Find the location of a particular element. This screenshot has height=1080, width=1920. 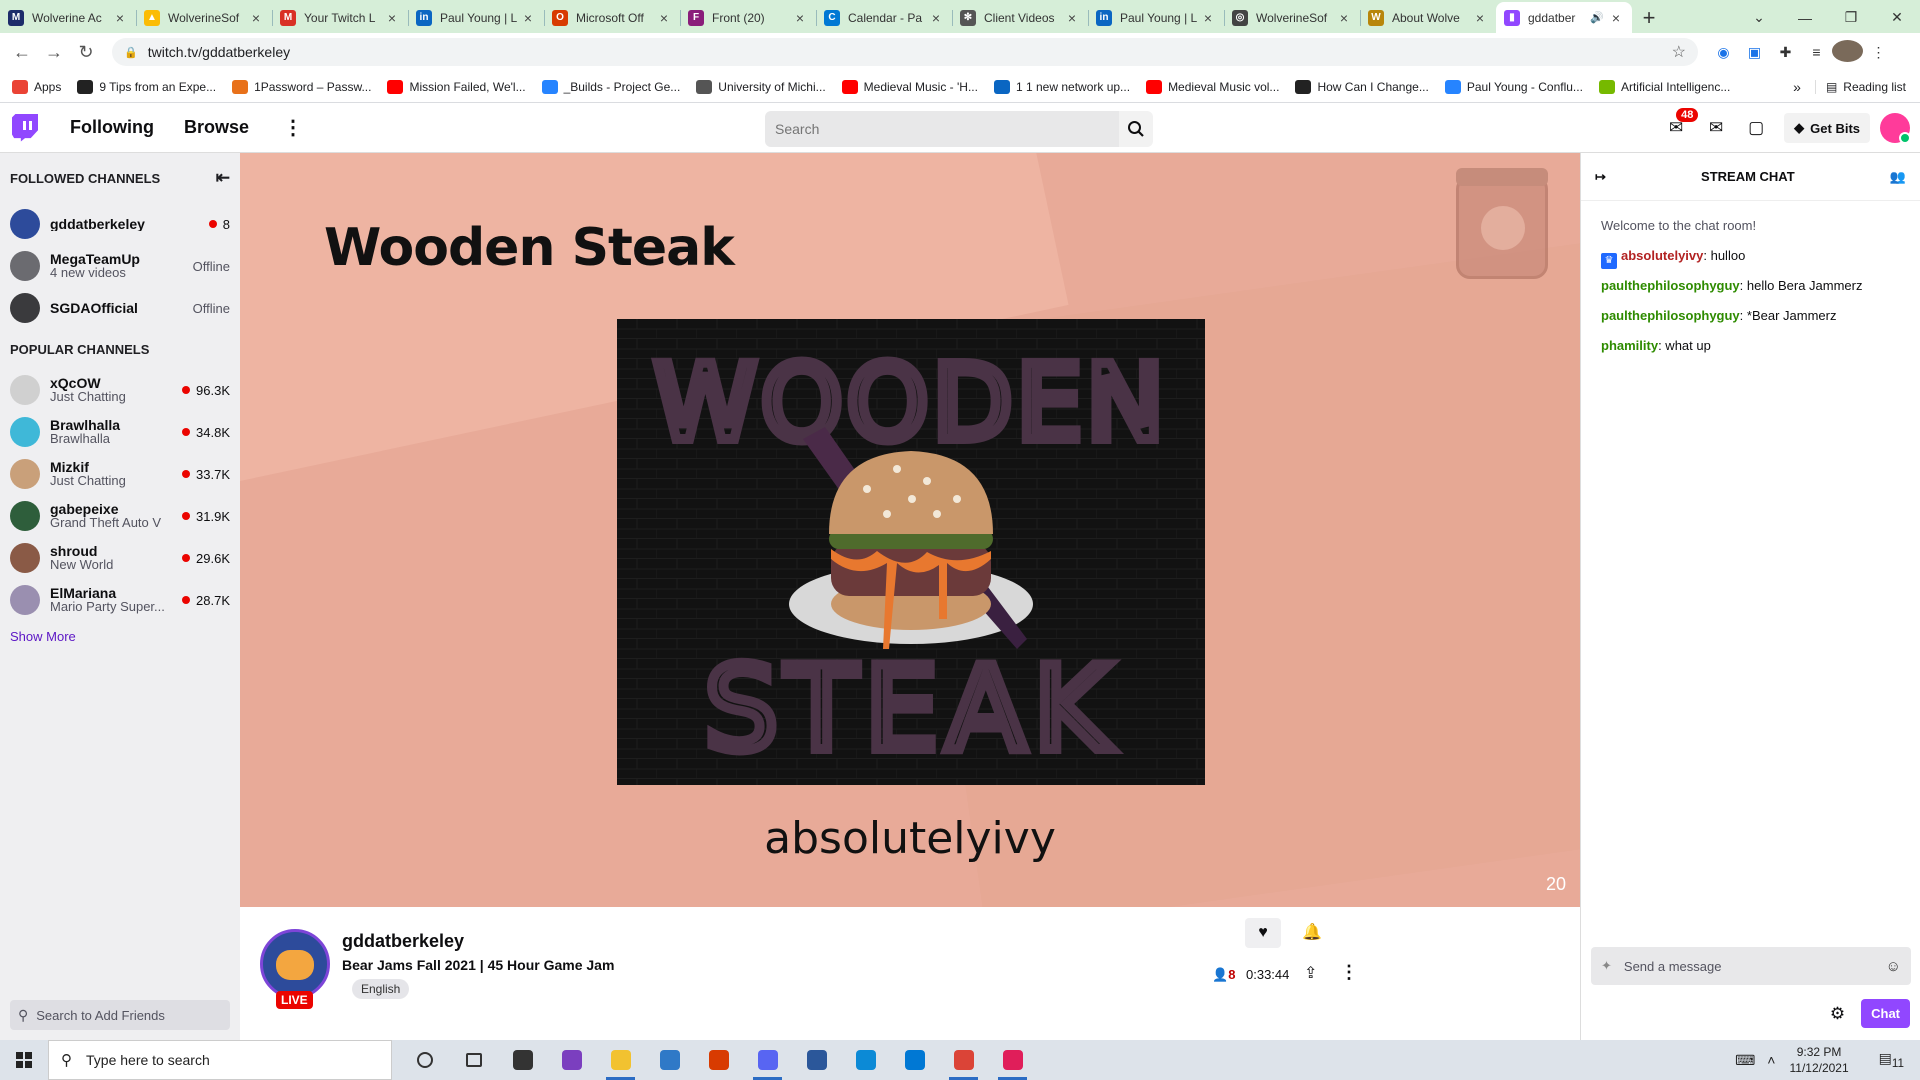

chat-input: ✦ Send a message ☺ is located at coordinates (1751, 966).